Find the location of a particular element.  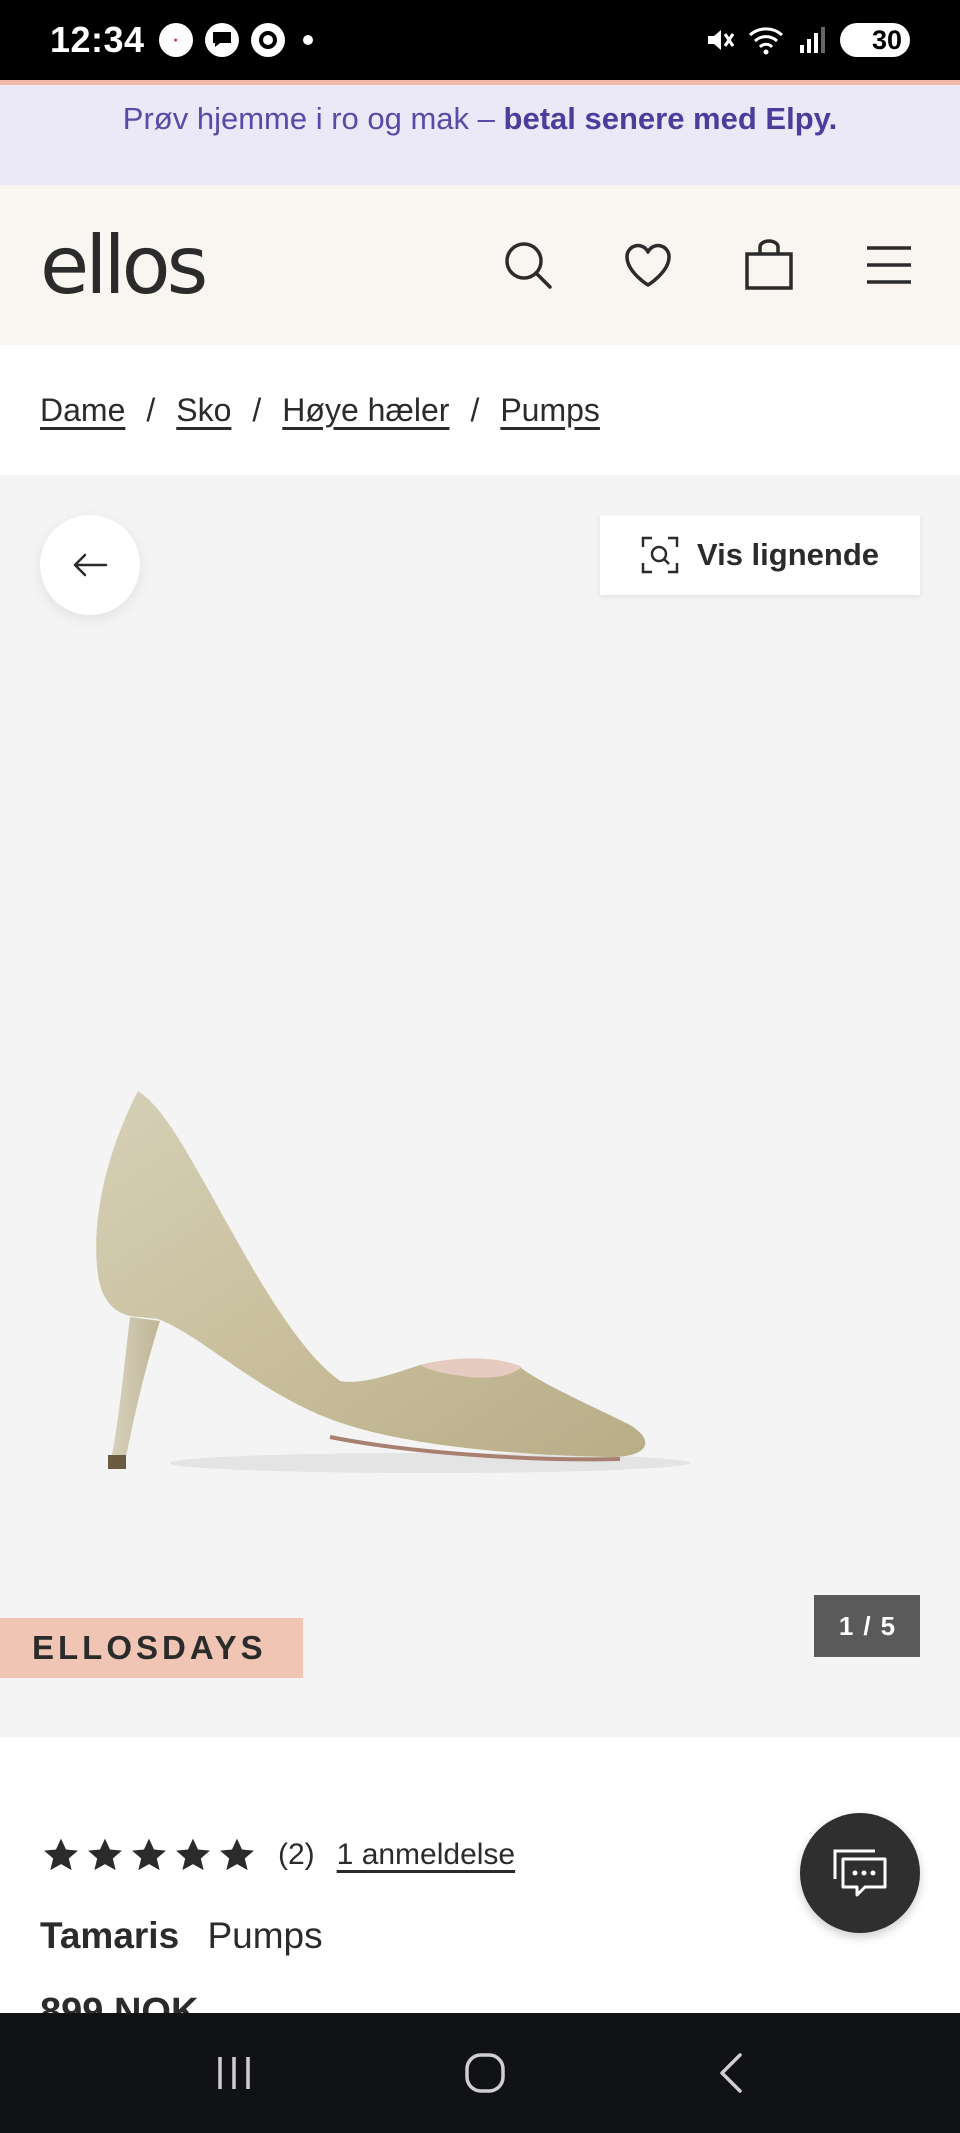

wifi-icon is located at coordinates (766, 41).